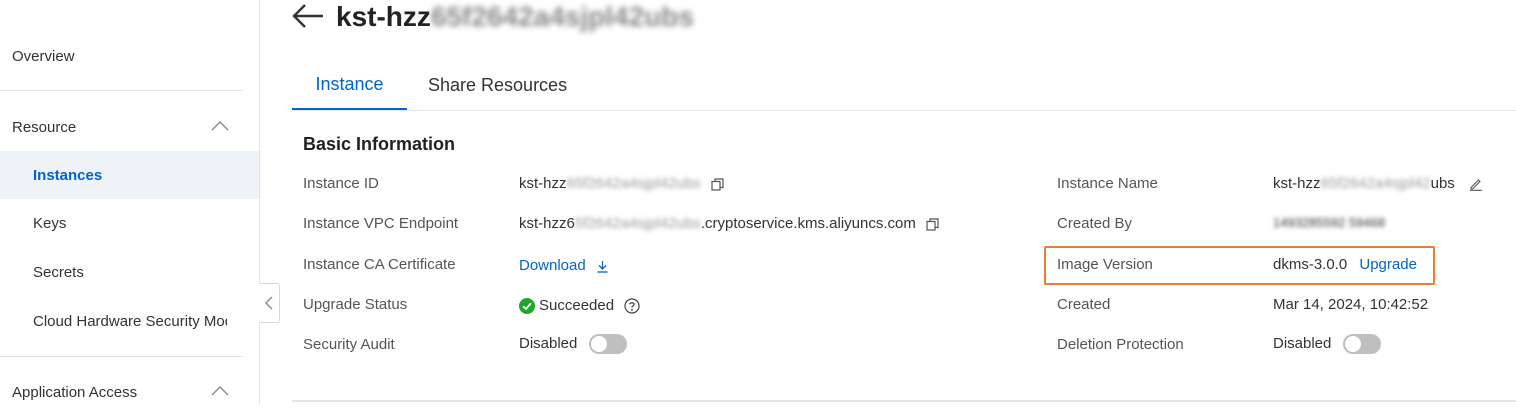  I want to click on edit-pencil-icon, so click(1476, 184).